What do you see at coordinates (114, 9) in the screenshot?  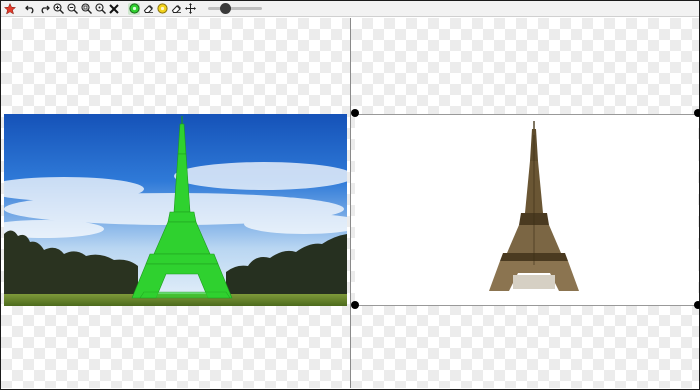 I see `clear-icon` at bounding box center [114, 9].